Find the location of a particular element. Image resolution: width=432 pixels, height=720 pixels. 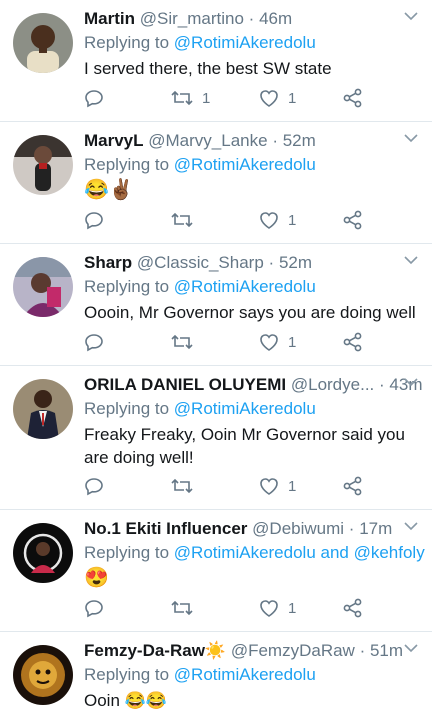

author-handle: @Classic_Sharp is located at coordinates (200, 262).